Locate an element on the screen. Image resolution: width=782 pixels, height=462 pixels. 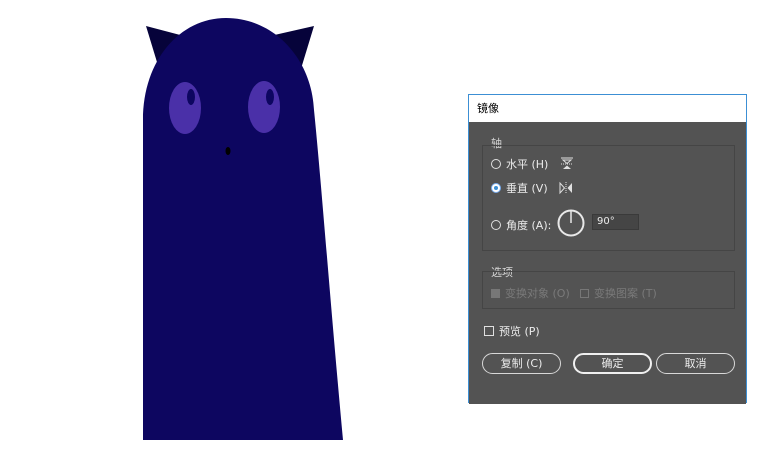
vertical-axis-option: 垂直 (V) is located at coordinates (532, 188).